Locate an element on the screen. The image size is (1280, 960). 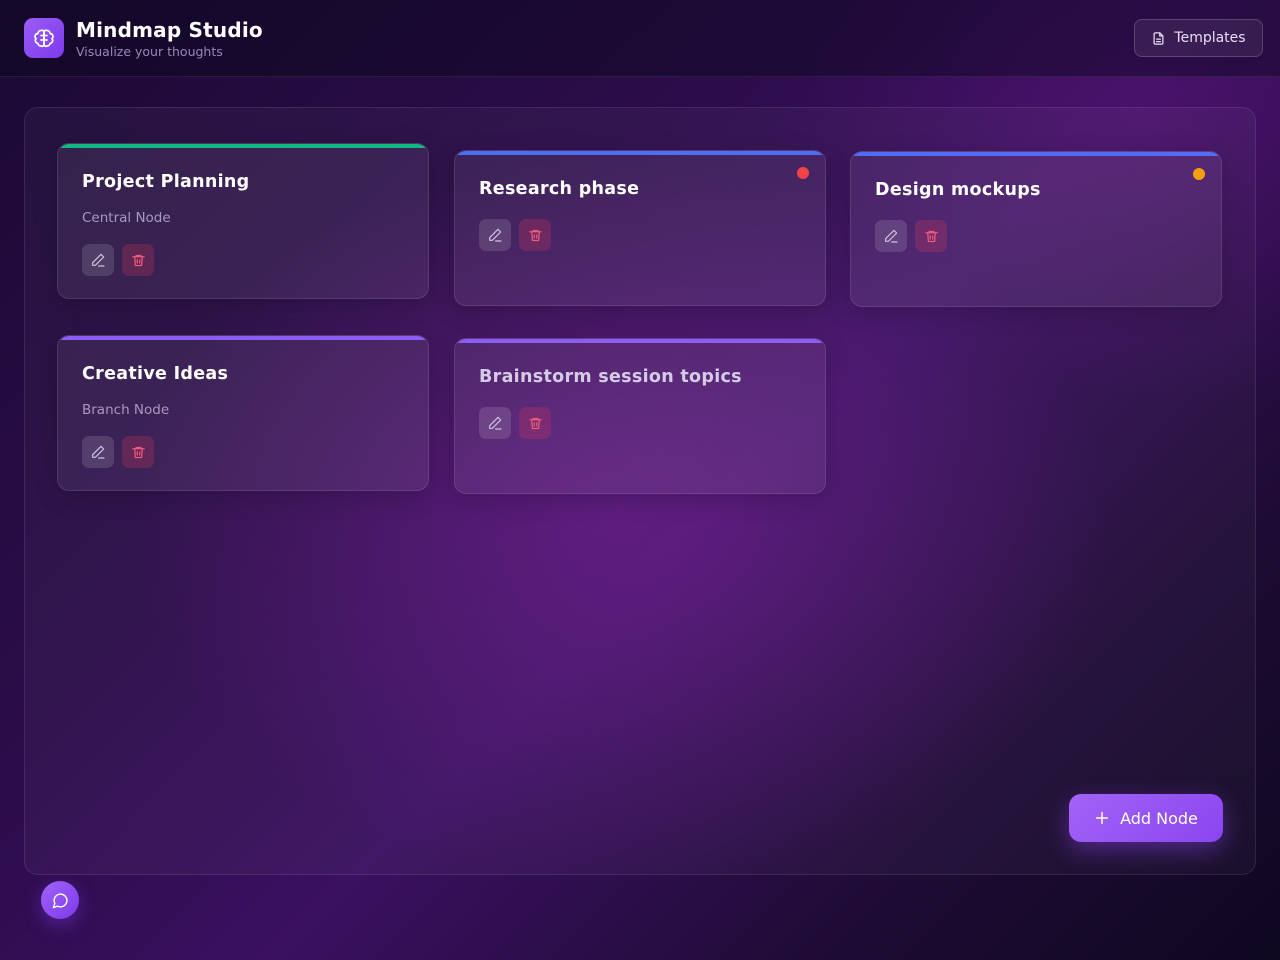
chat-bubble-icon is located at coordinates (60, 900).